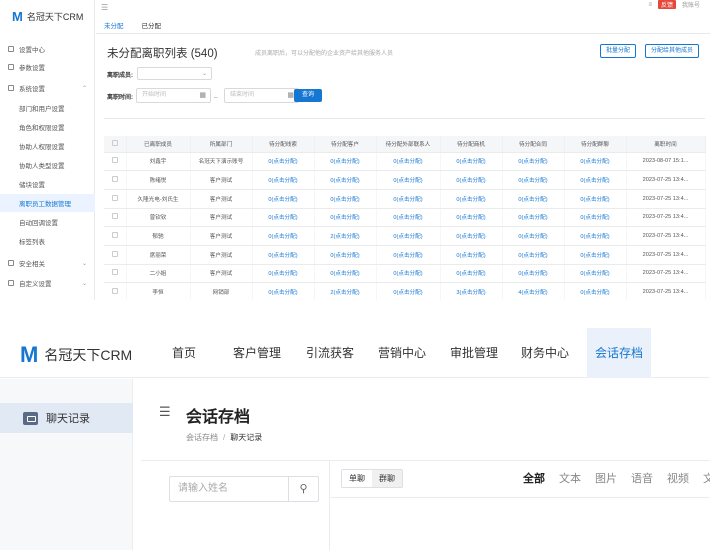 This screenshot has width=710, height=550. Describe the element at coordinates (47, 146) in the screenshot. I see `sidebar-item: 协助人权限设置` at that location.